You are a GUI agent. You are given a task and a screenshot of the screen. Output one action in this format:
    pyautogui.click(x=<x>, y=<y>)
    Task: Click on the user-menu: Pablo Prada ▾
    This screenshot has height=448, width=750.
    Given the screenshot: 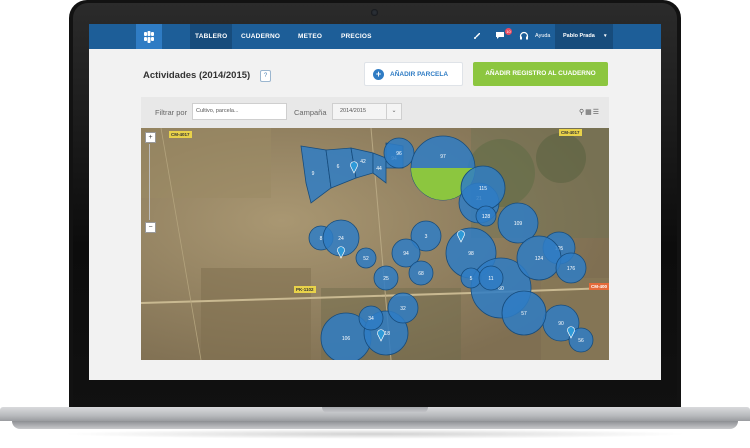 What is the action you would take?
    pyautogui.click(x=584, y=36)
    